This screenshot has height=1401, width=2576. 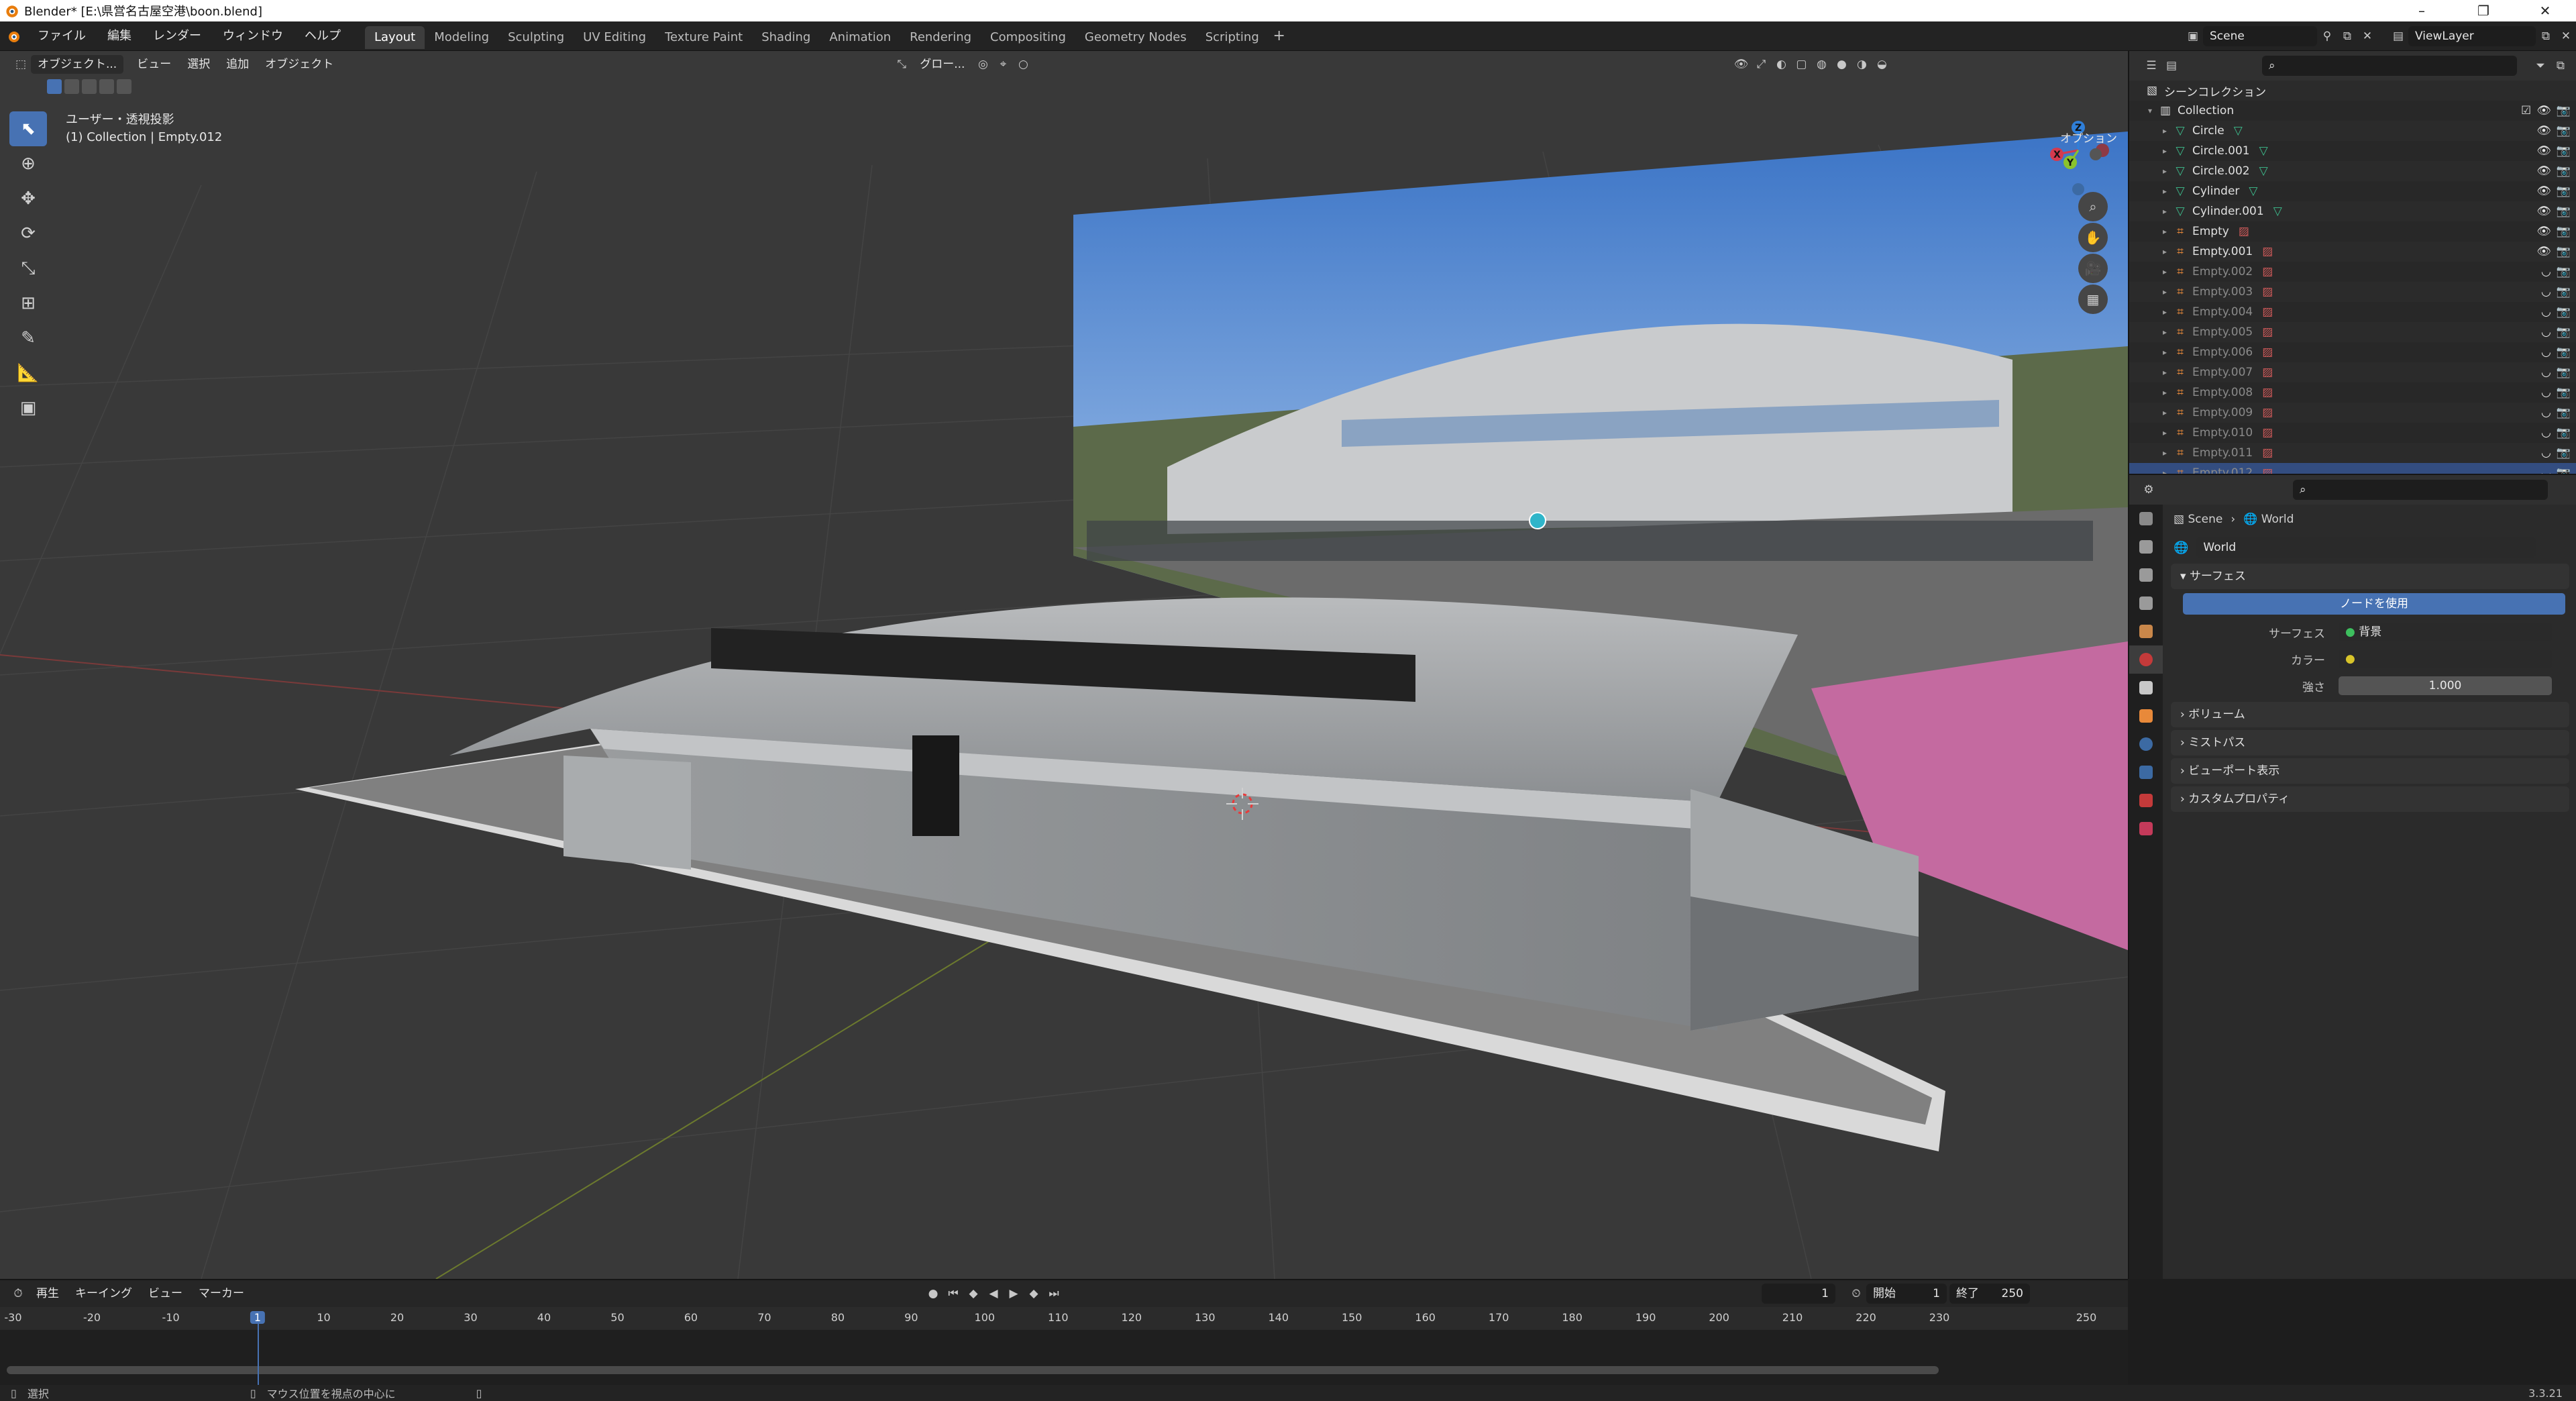 What do you see at coordinates (28, 338) in the screenshot?
I see `annotate-tool-icon: ✎` at bounding box center [28, 338].